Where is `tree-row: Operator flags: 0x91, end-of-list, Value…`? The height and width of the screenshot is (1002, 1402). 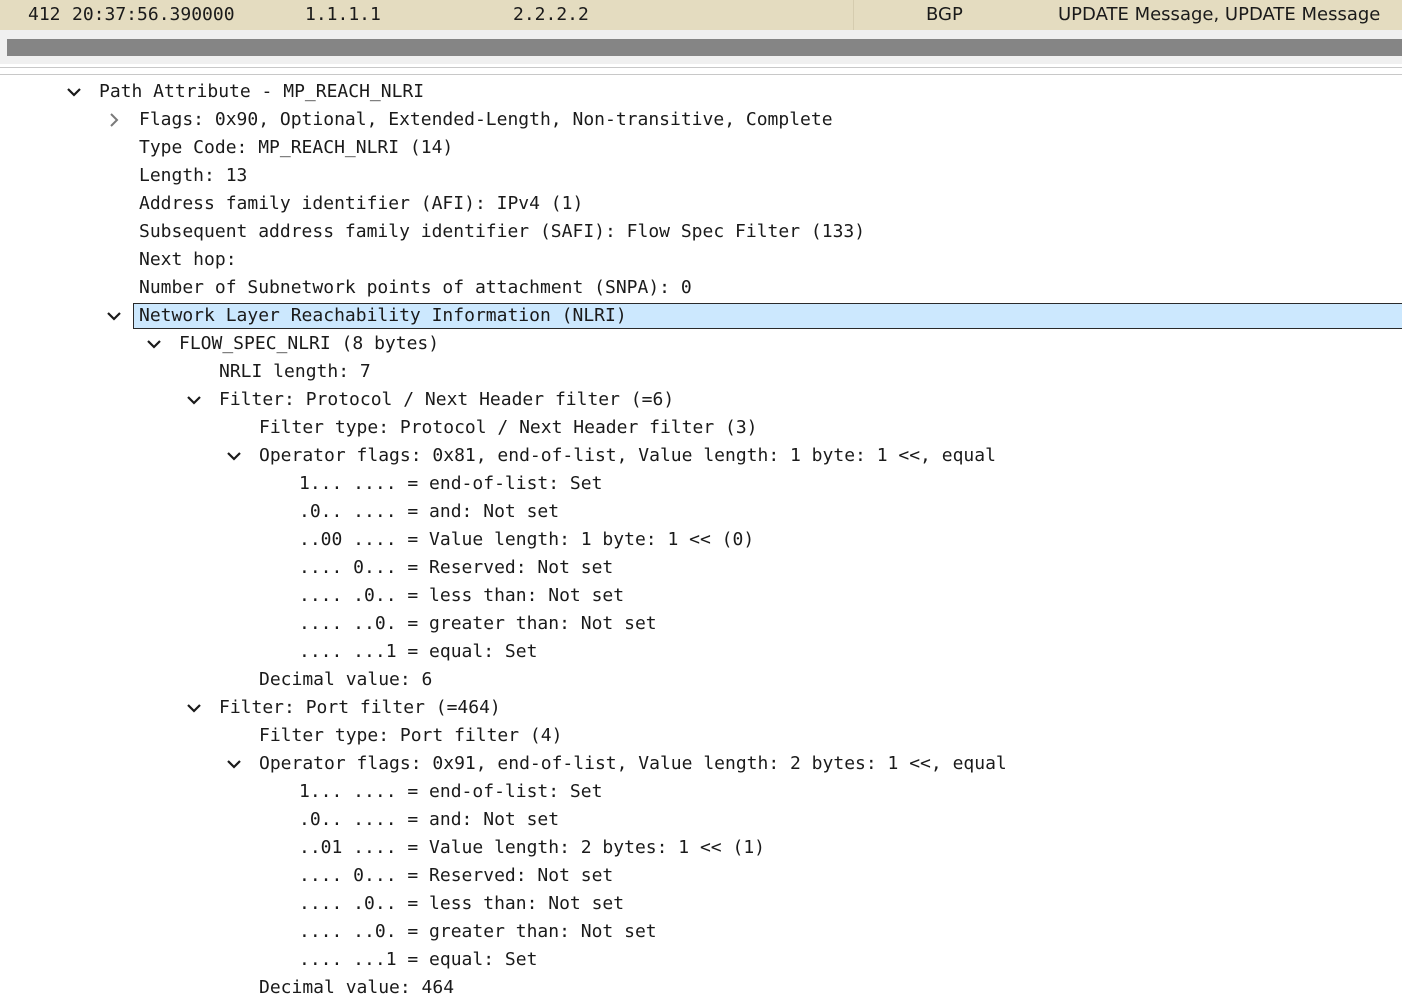
tree-row: Operator flags: 0x91, end-of-list, Value… is located at coordinates (701, 764).